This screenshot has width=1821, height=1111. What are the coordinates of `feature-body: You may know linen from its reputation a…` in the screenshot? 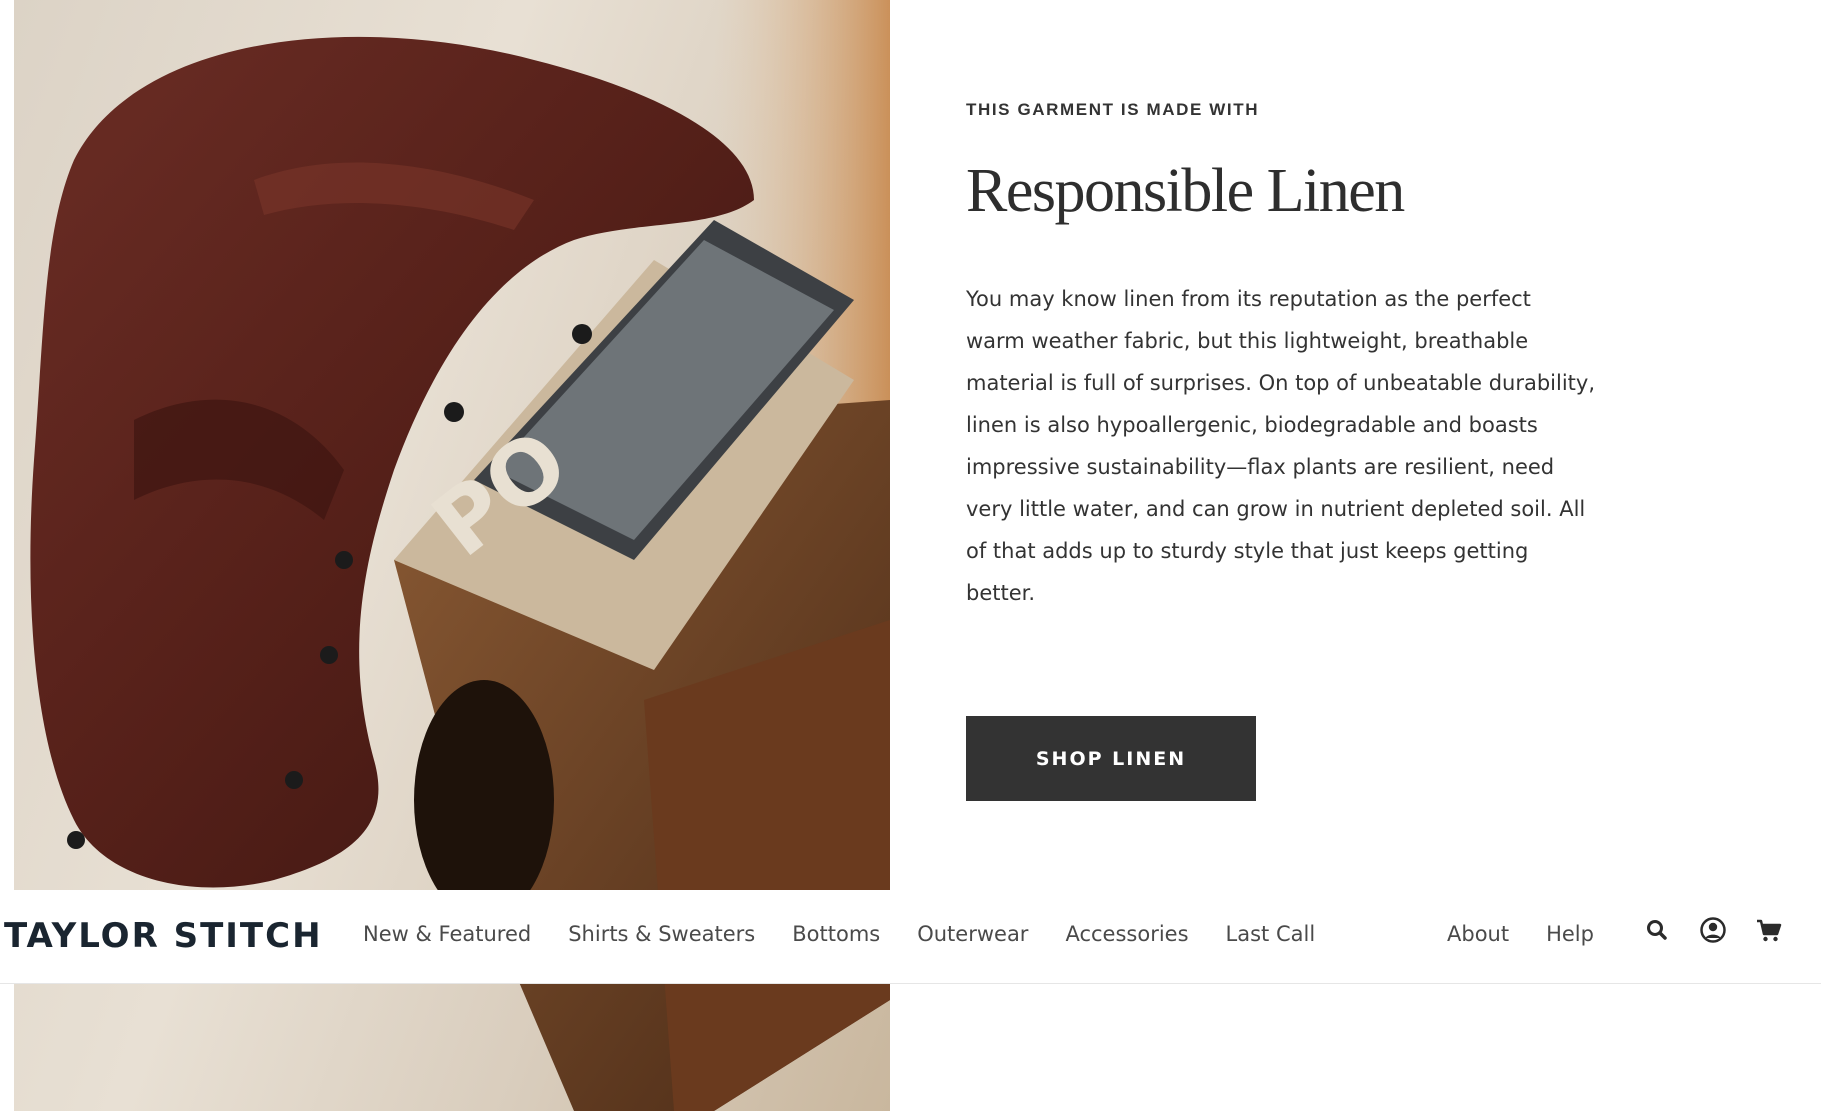 It's located at (1281, 446).